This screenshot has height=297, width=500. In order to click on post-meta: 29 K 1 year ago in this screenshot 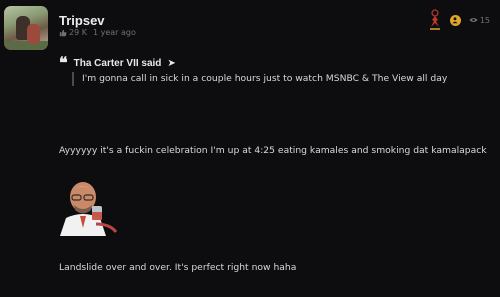, I will do `click(97, 32)`.